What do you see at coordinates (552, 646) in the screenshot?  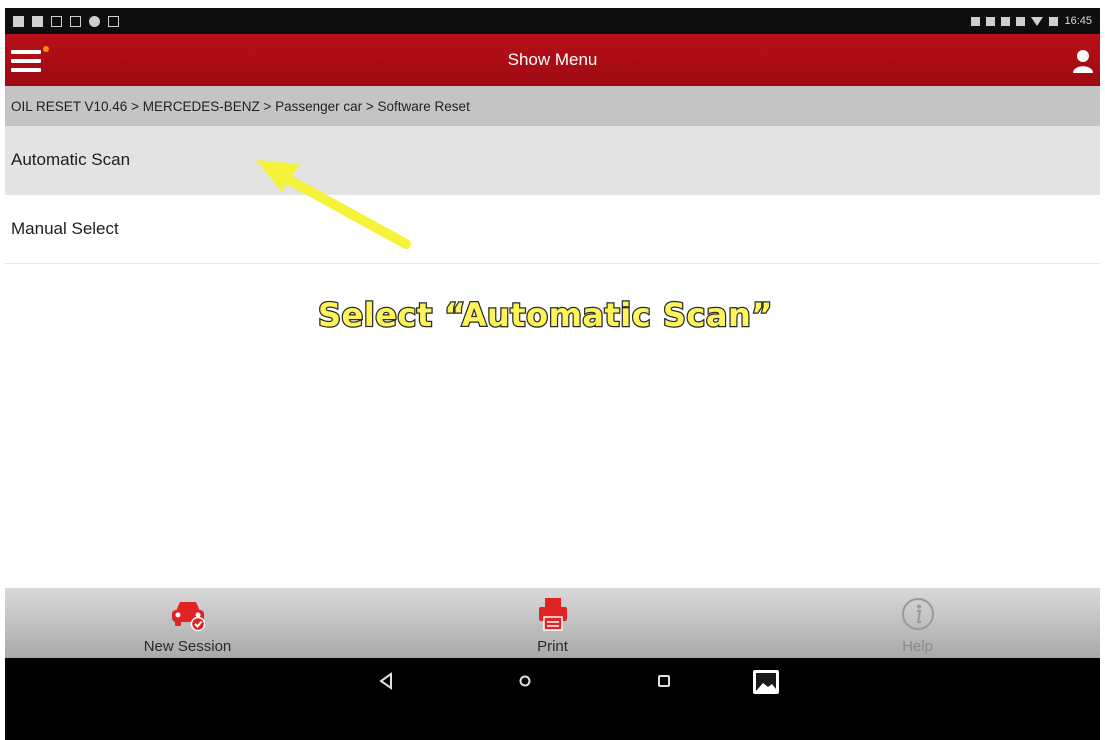 I see `print-label: Print` at bounding box center [552, 646].